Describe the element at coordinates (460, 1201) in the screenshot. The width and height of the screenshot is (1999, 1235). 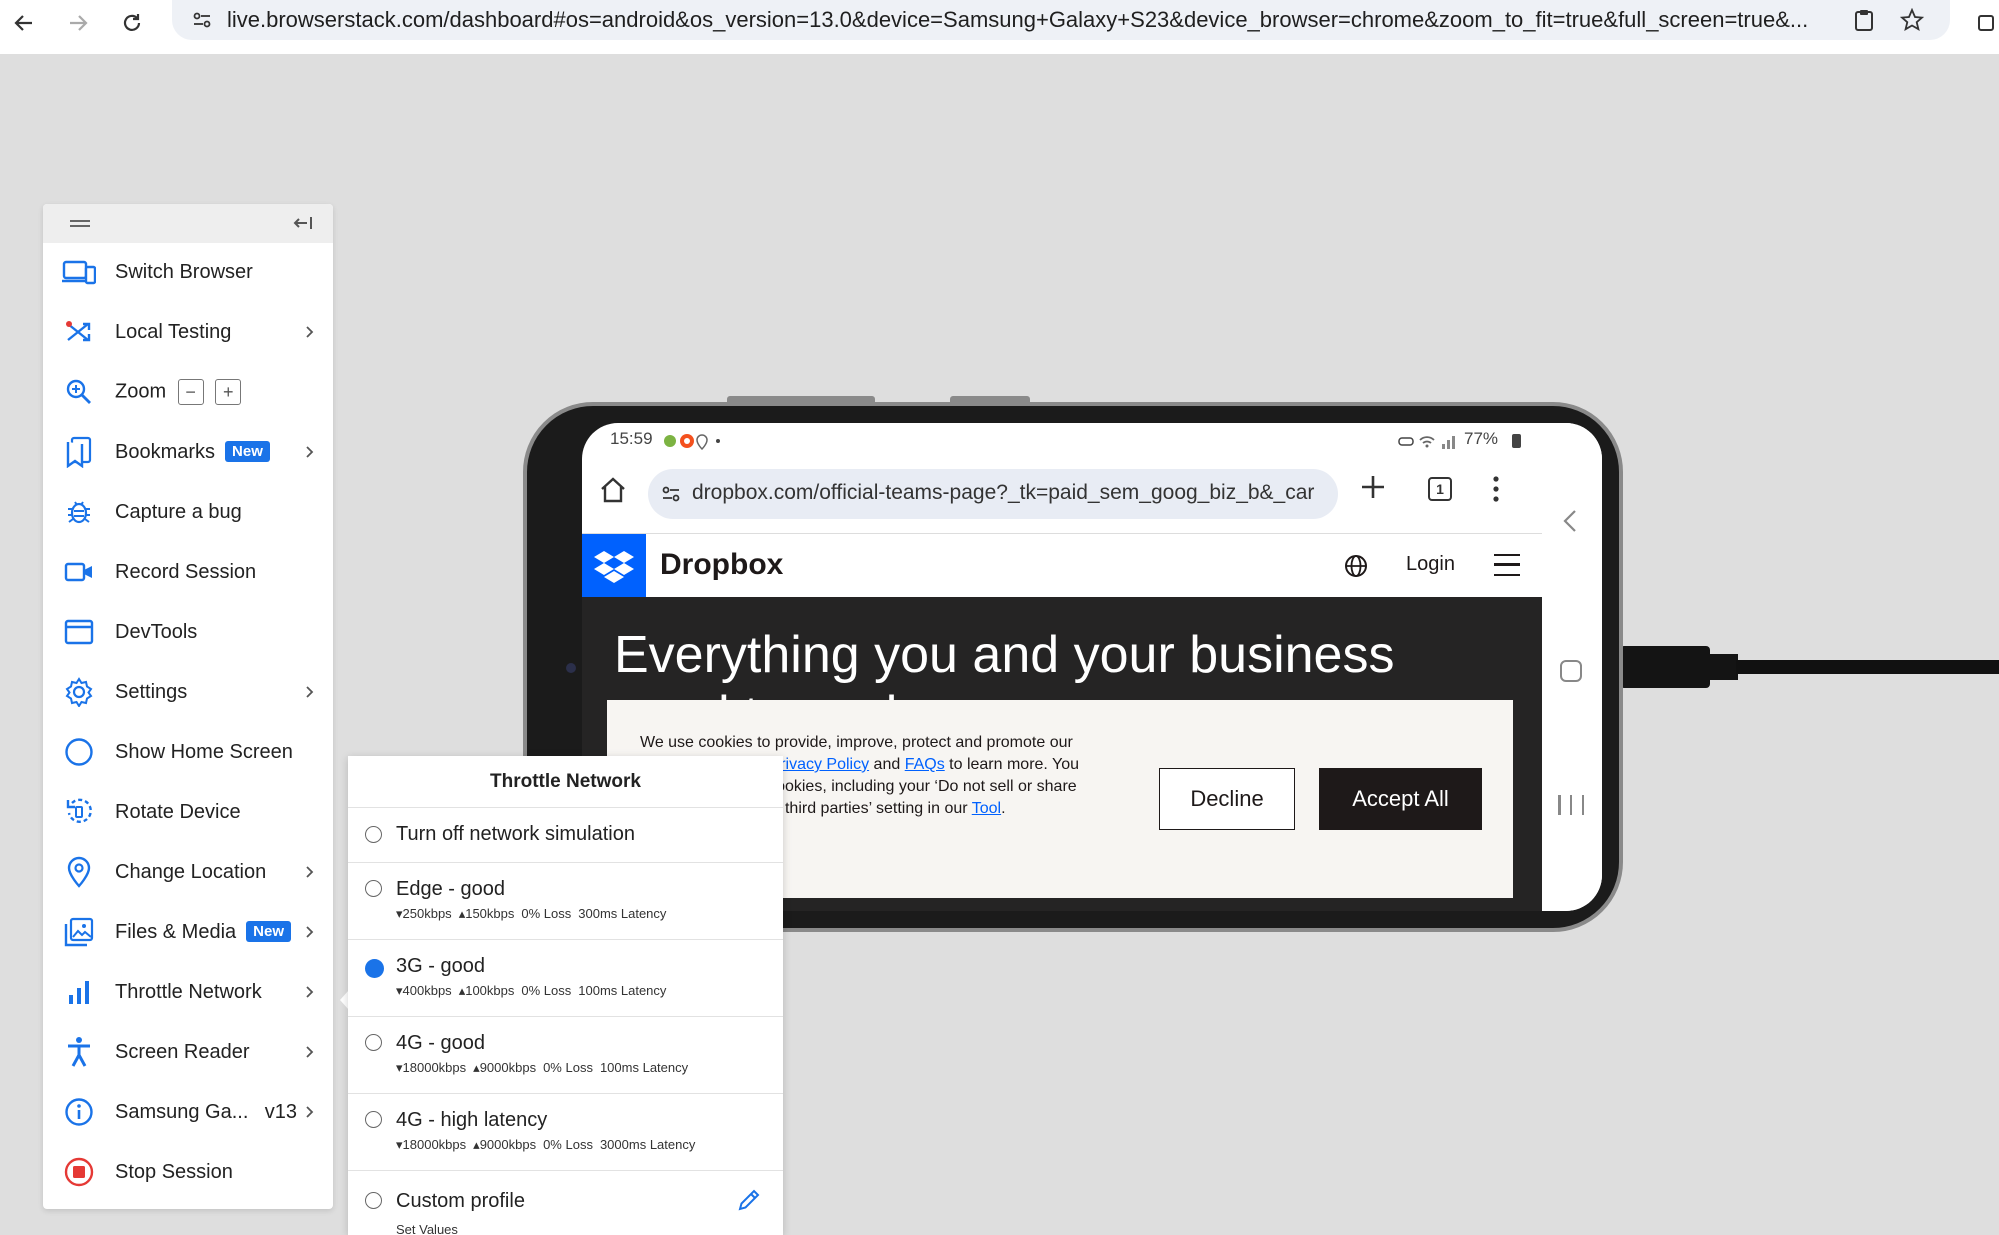
I see `option-label: Custom profile` at that location.